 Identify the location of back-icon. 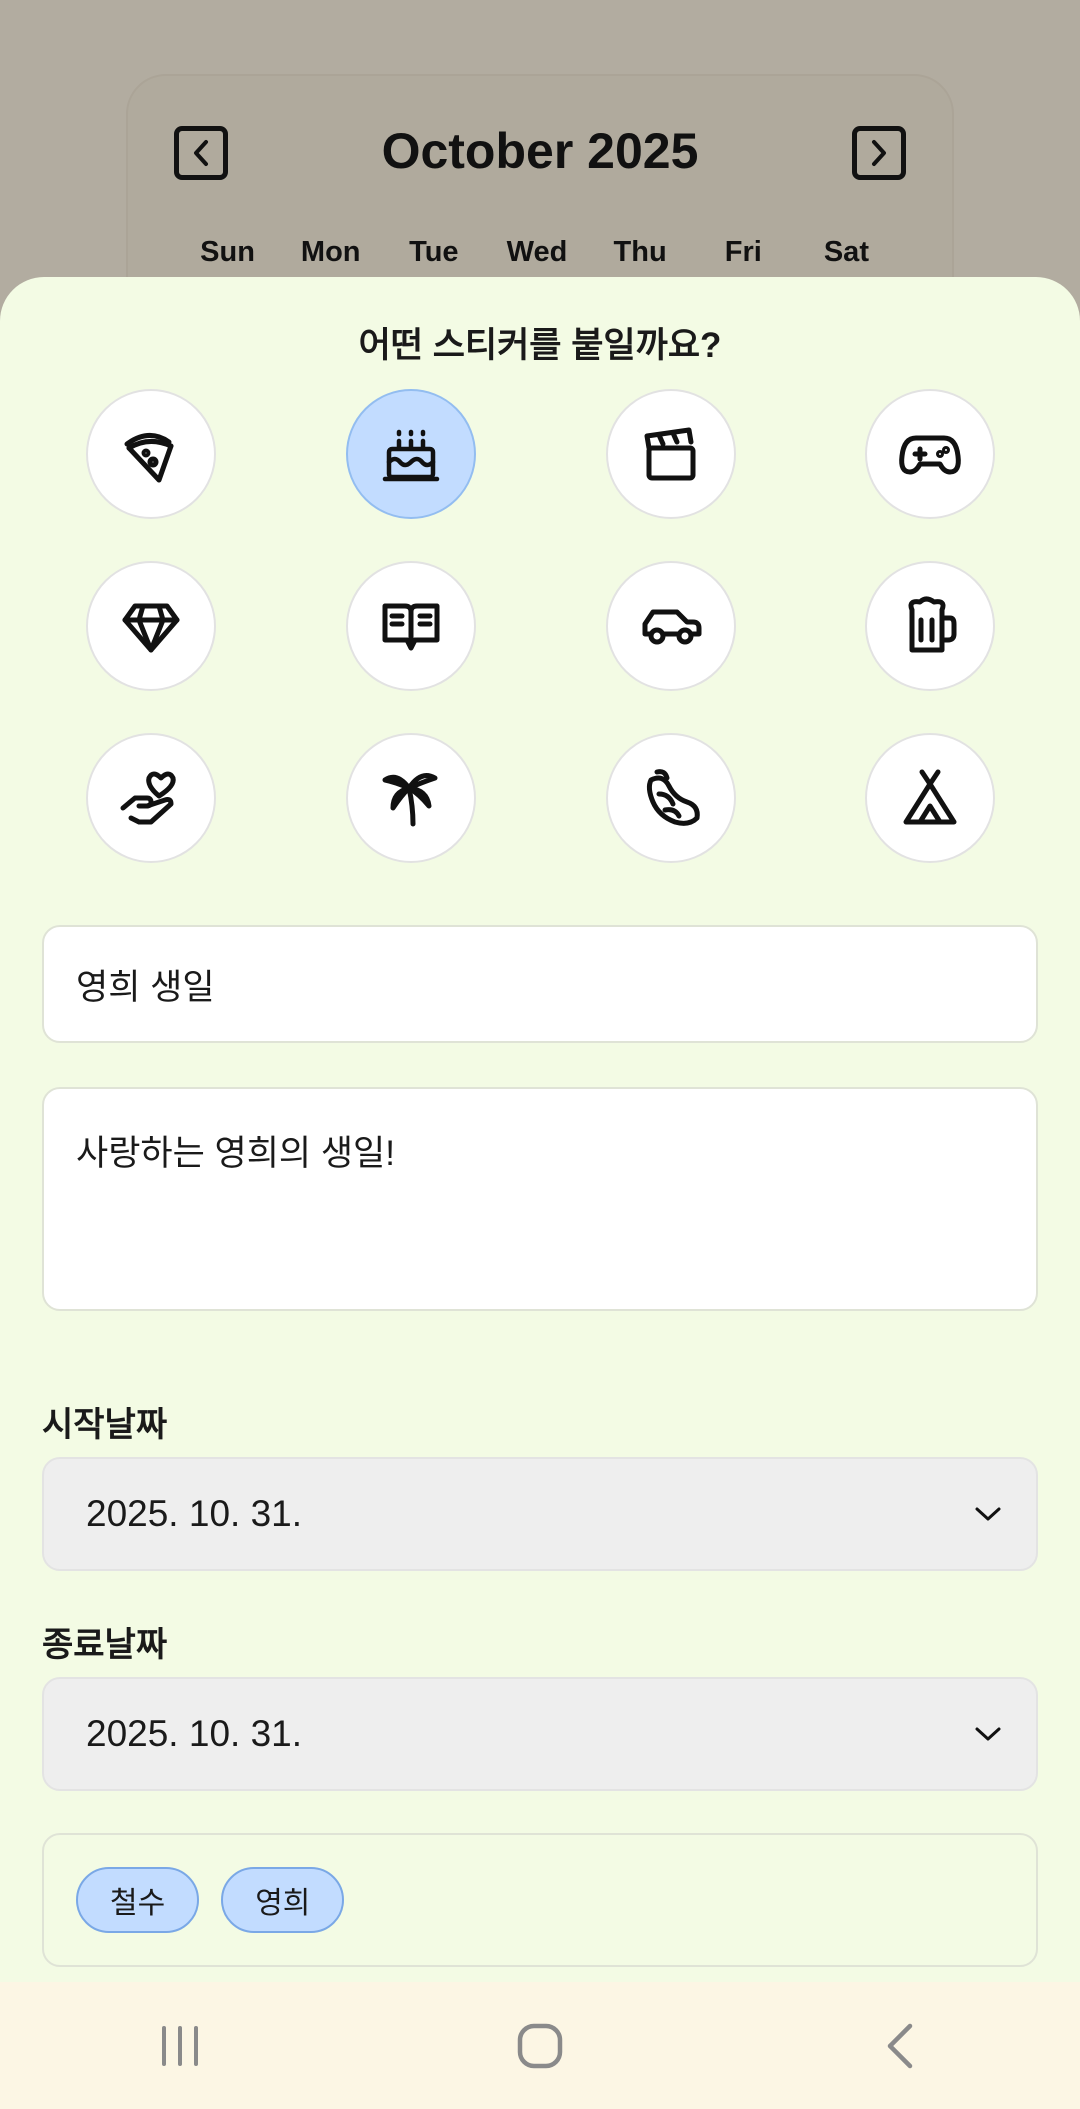
(900, 2045).